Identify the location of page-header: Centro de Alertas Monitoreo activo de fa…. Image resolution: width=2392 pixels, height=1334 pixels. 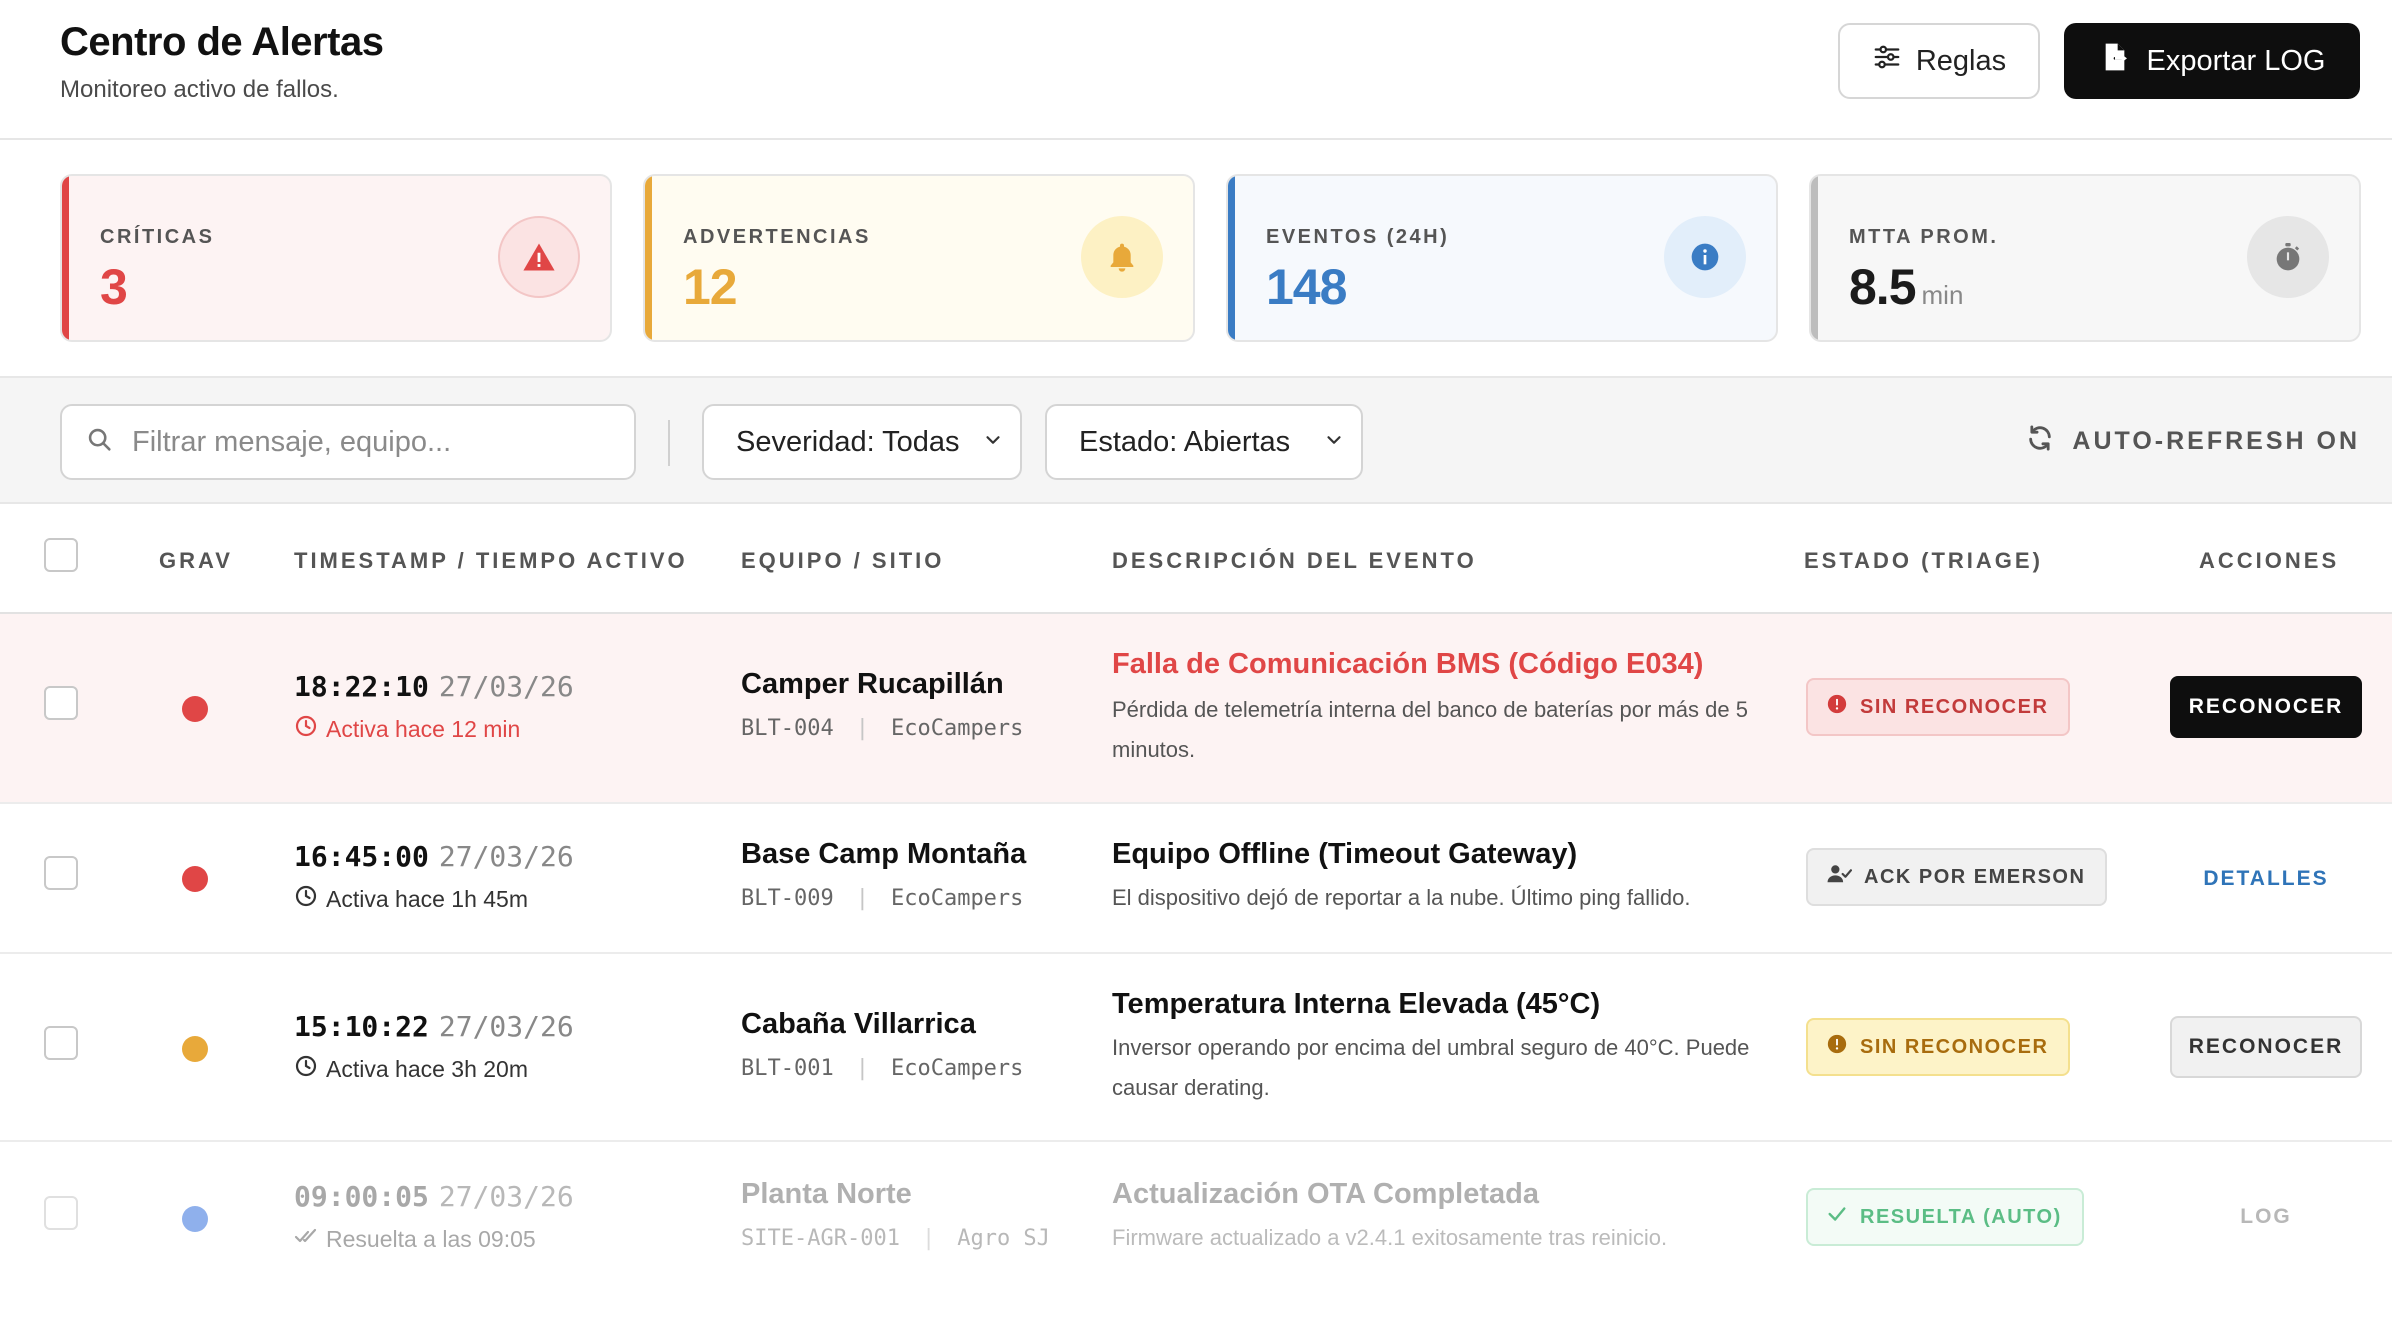
(1196, 70).